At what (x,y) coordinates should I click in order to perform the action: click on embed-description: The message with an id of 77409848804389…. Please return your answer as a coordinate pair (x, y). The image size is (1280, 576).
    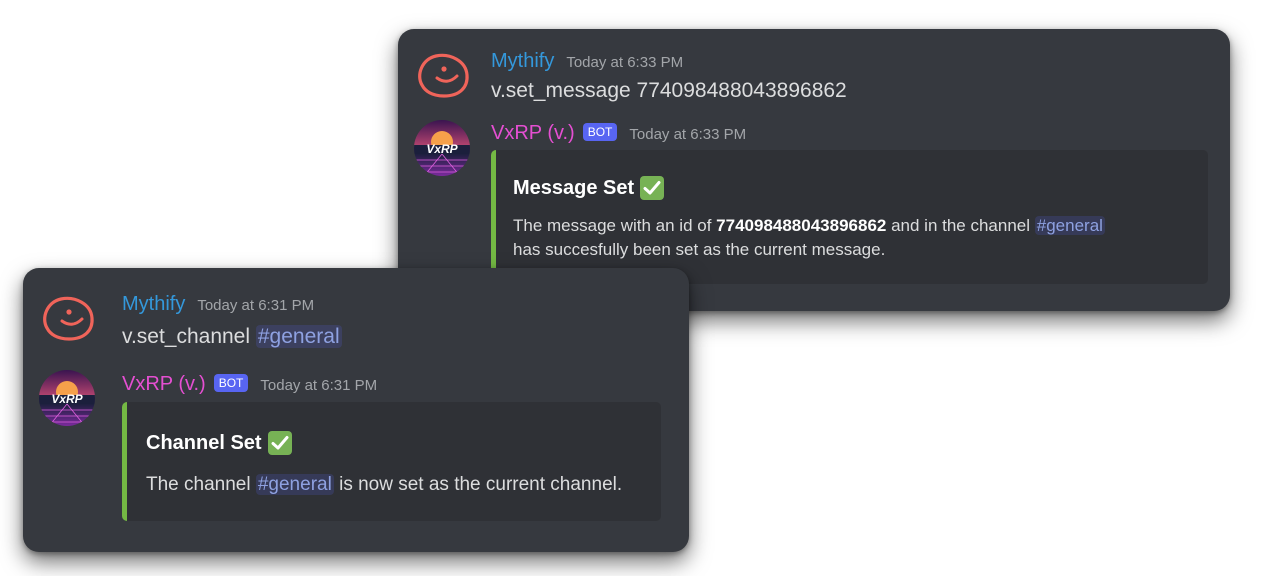
    Looking at the image, I should click on (853, 238).